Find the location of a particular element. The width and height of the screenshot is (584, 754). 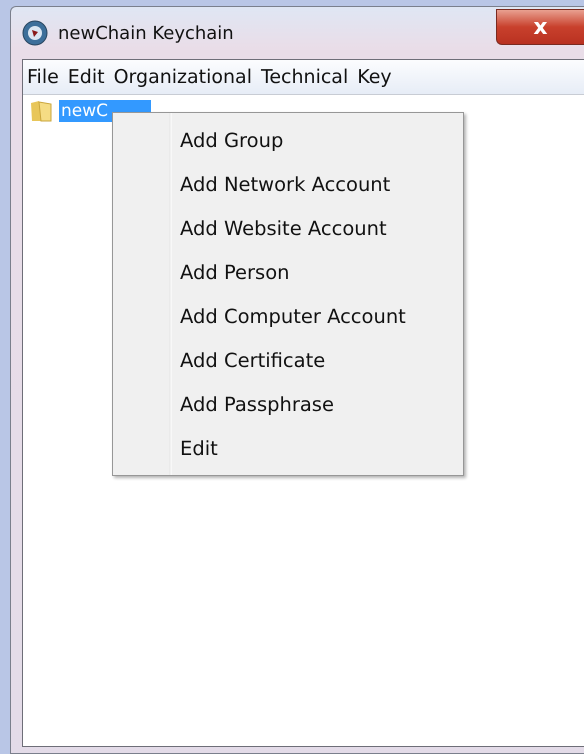

context-menu-item: Add Passphrase is located at coordinates (288, 404).